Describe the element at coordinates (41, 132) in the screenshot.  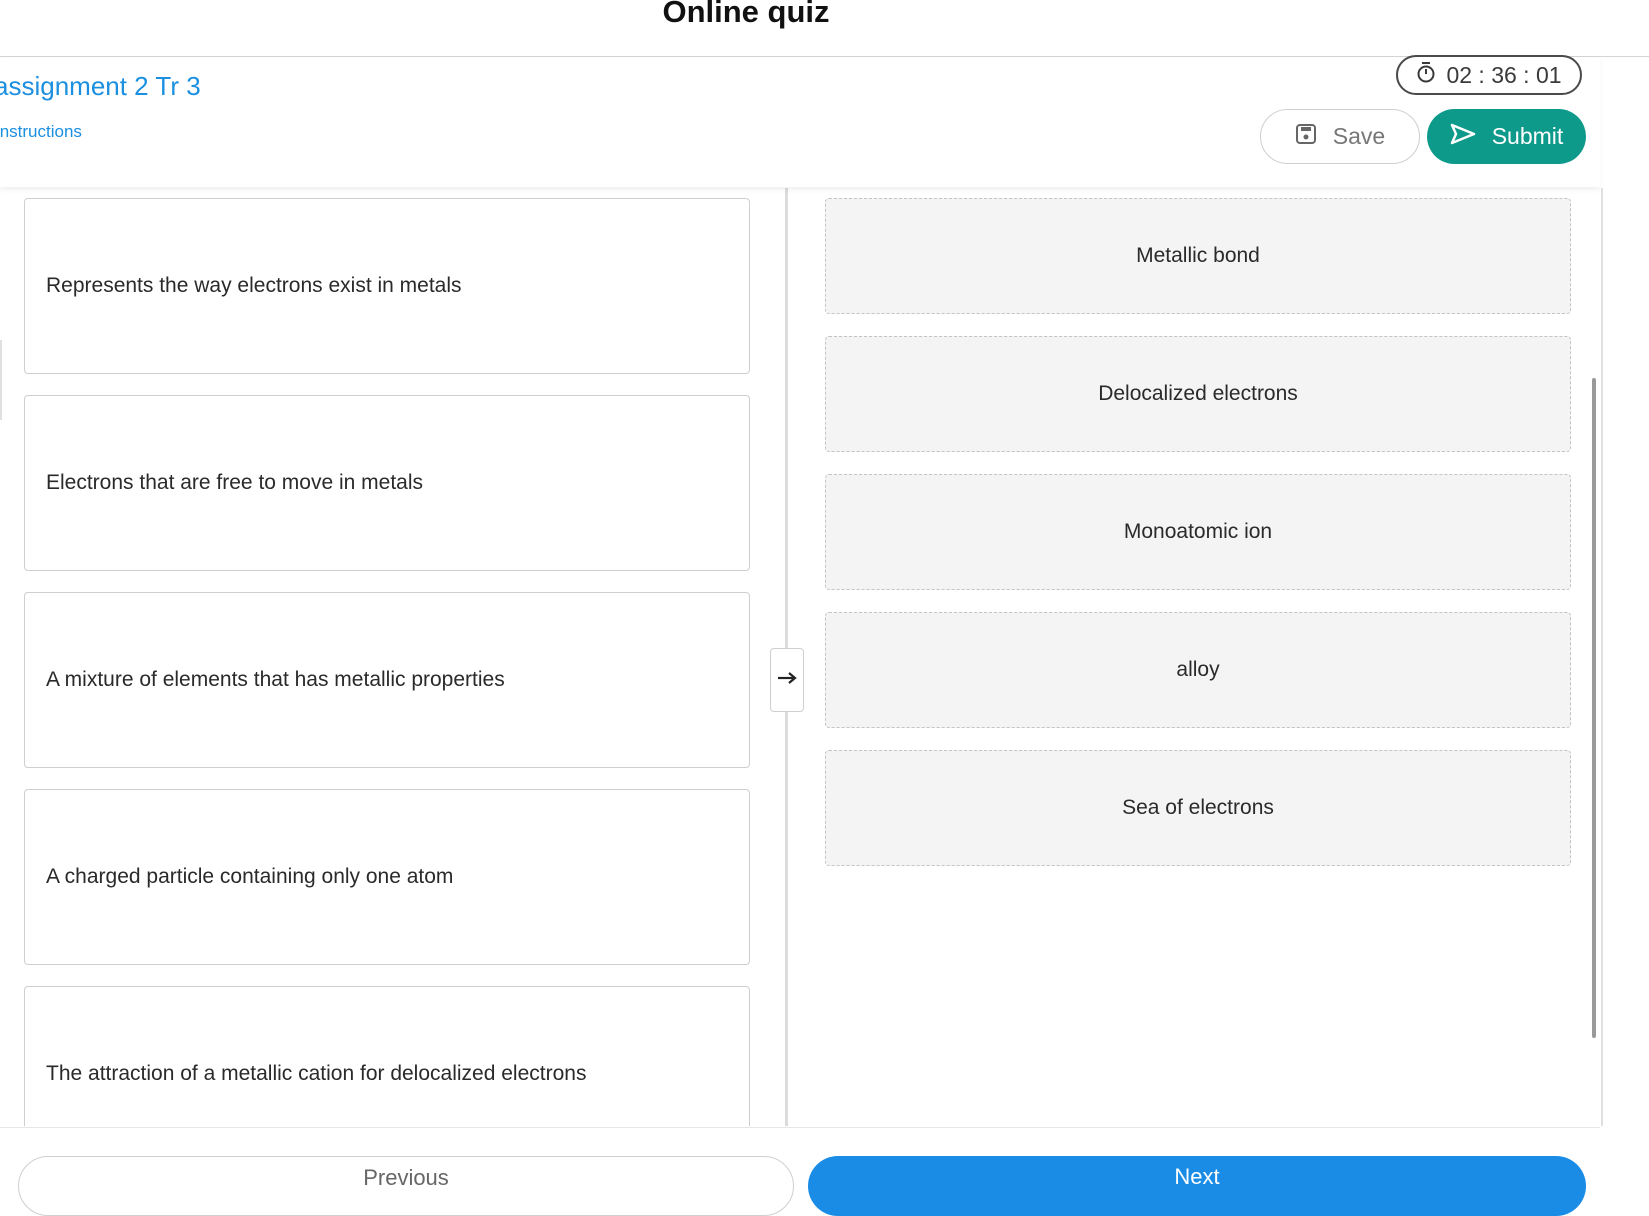
I see `instructions-link: Instructions` at that location.